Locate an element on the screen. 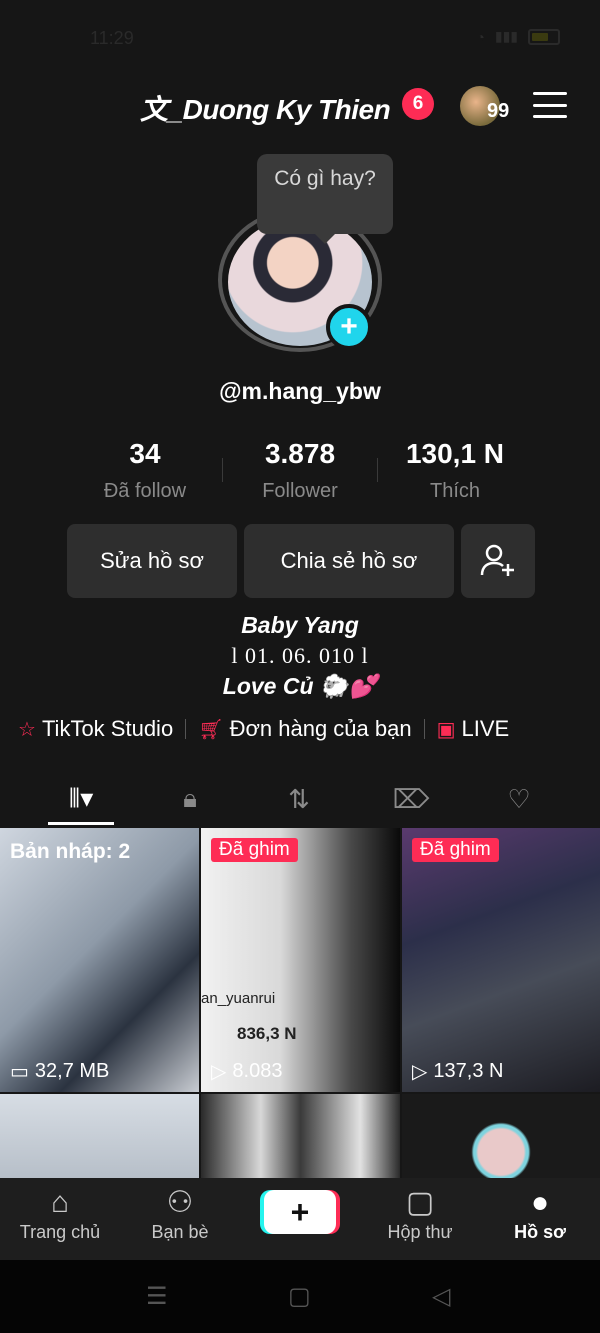 This screenshot has height=1333, width=600. profile-header: 文_Duong Ky Thien 6 99 is located at coordinates (300, 106).